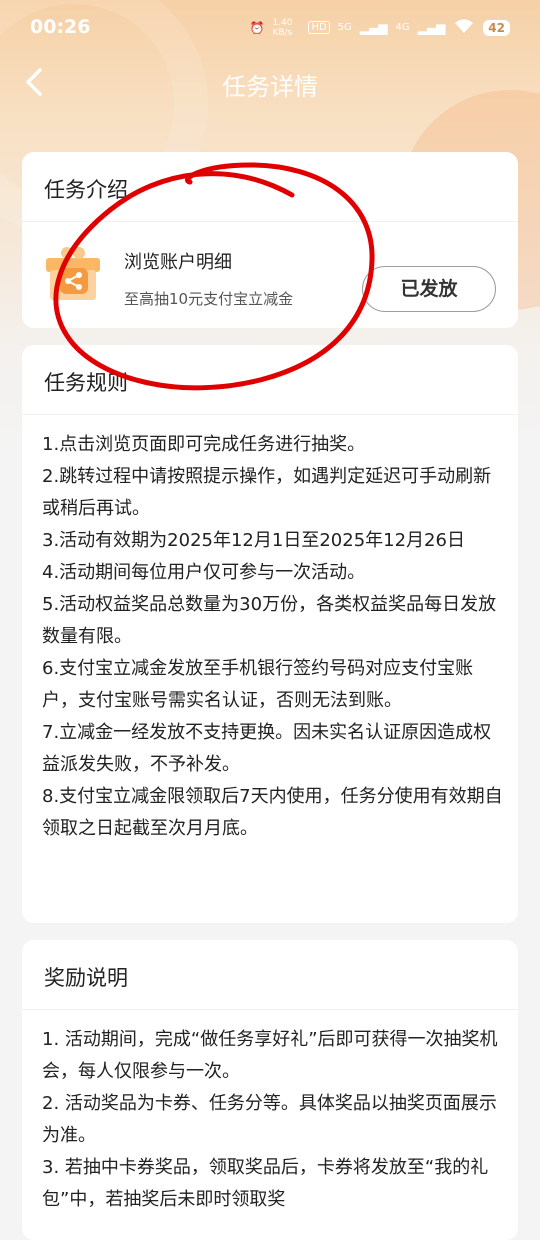 This screenshot has height=1240, width=540. Describe the element at coordinates (270, 380) in the screenshot. I see `section-heading: 任务规则` at that location.